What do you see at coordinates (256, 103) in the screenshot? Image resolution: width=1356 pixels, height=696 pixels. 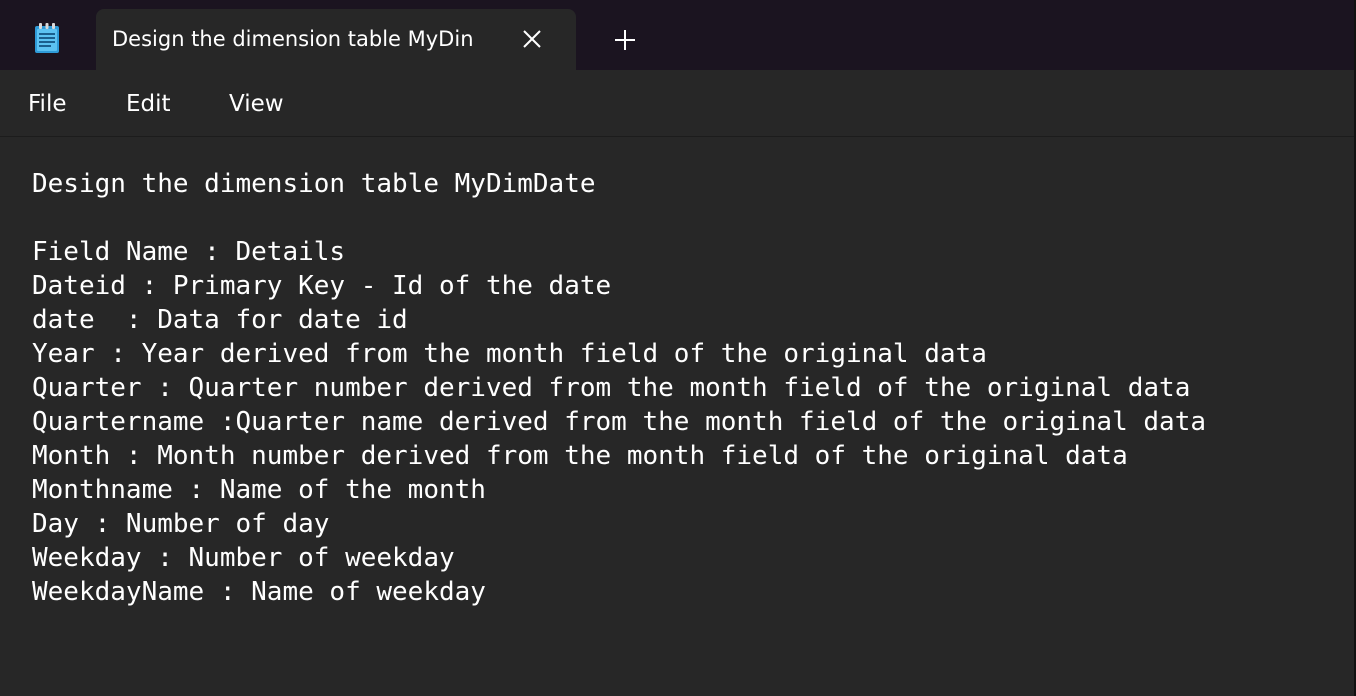 I see `menu-view: View` at bounding box center [256, 103].